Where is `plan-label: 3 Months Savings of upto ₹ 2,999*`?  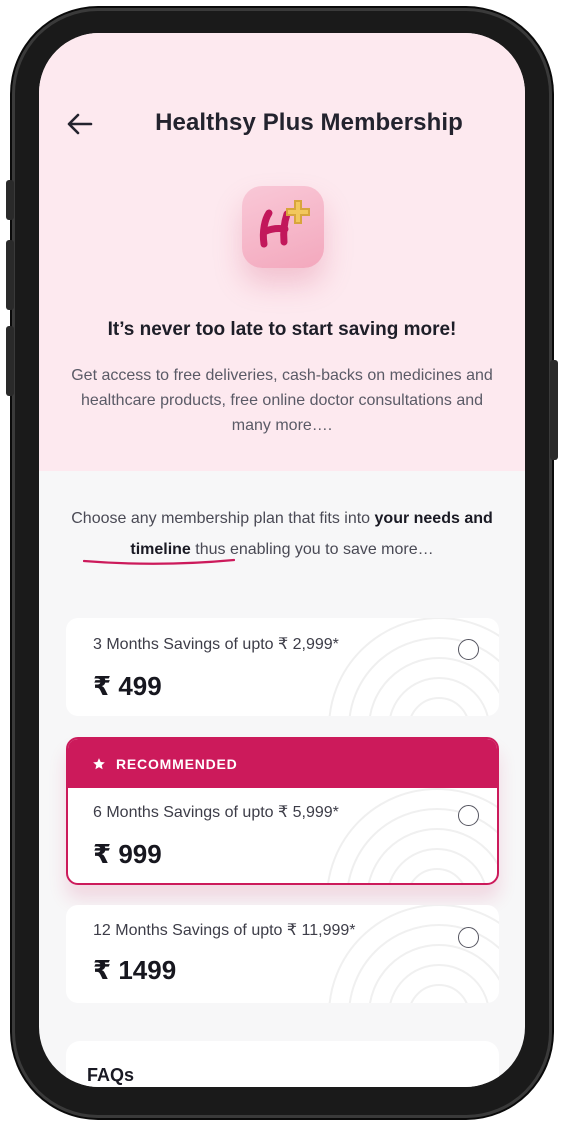
plan-label: 3 Months Savings of upto ₹ 2,999* is located at coordinates (216, 644).